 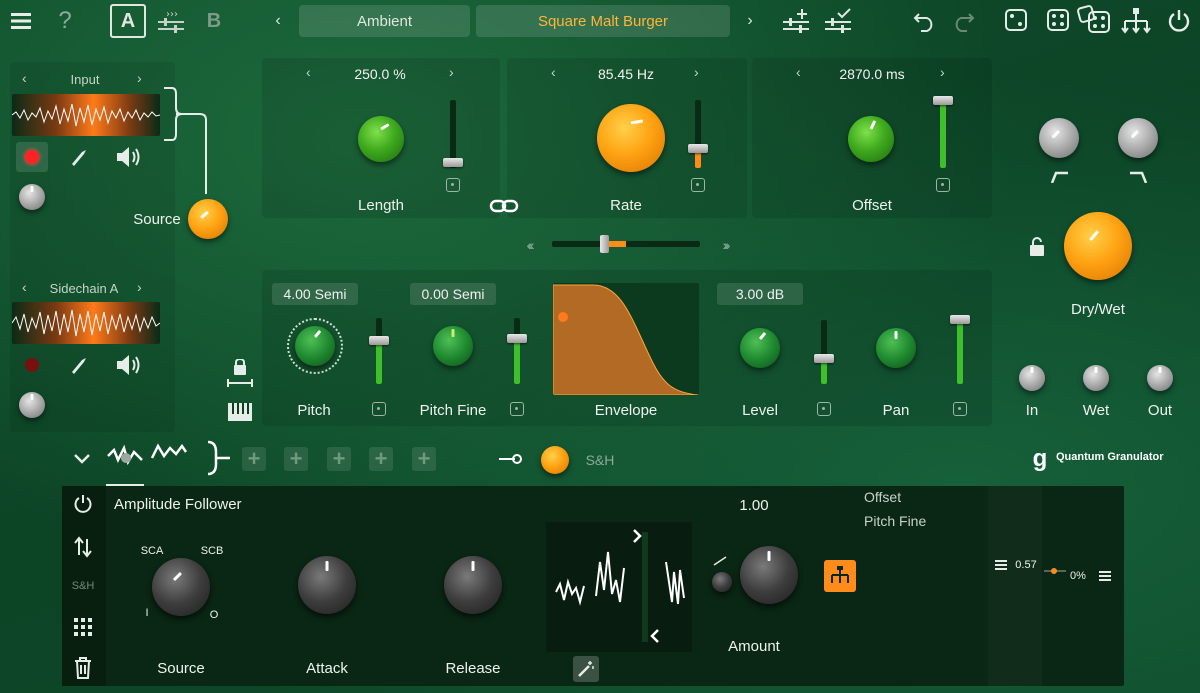 What do you see at coordinates (839, 21) in the screenshot?
I see `save-preset-icon` at bounding box center [839, 21].